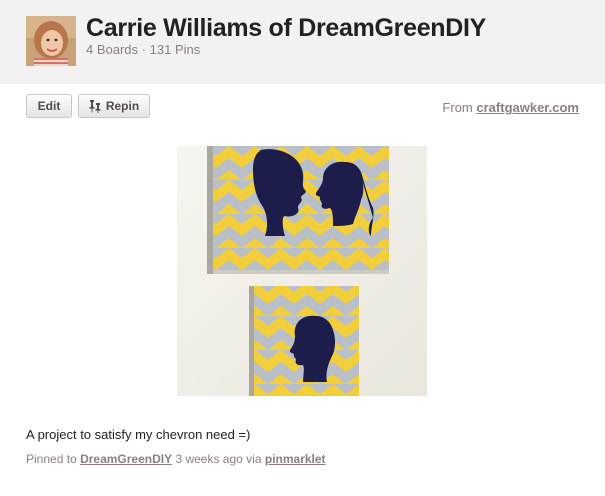  I want to click on pin-time-via: 3 weeks ago via, so click(218, 459).